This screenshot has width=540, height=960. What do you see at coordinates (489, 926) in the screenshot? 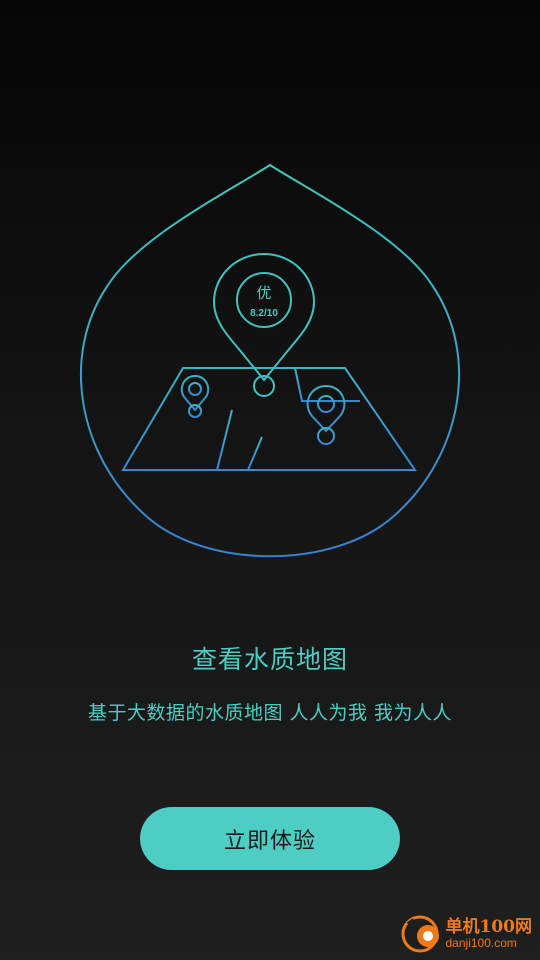
I see `watermark-name: 单机100网` at bounding box center [489, 926].